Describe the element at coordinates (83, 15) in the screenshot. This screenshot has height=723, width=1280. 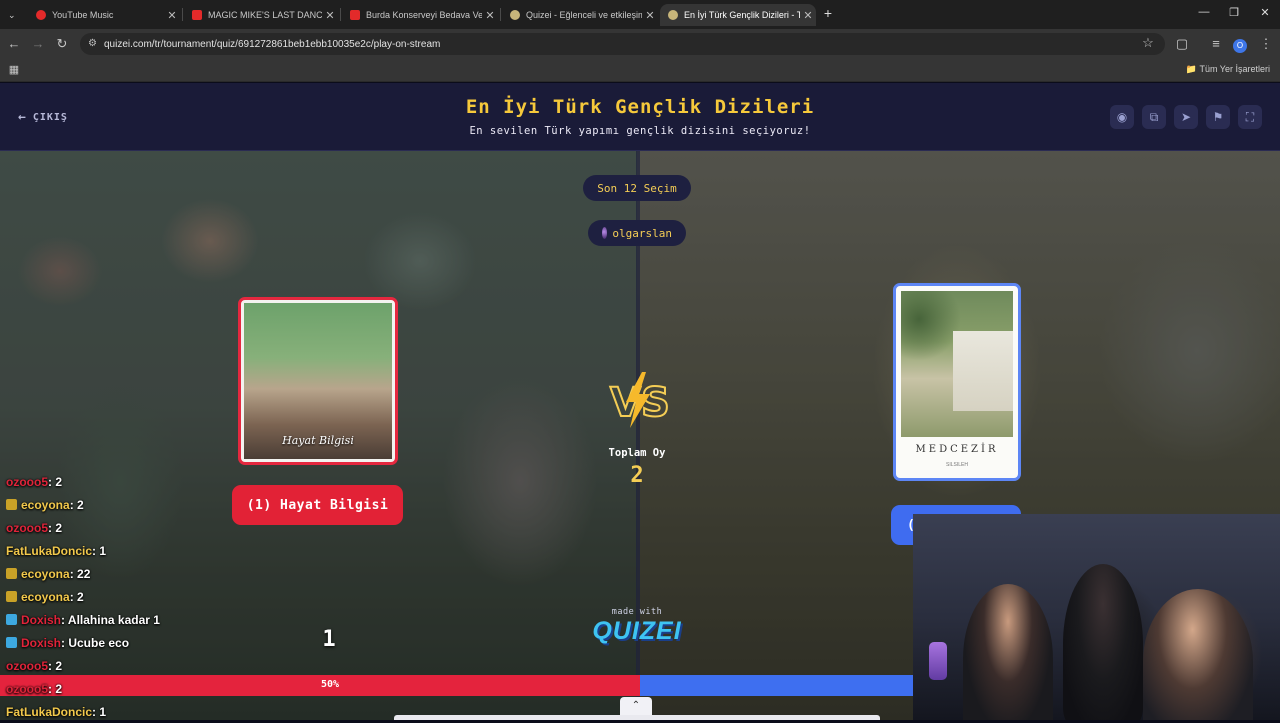
I see `tab-title: YouTube Music` at that location.